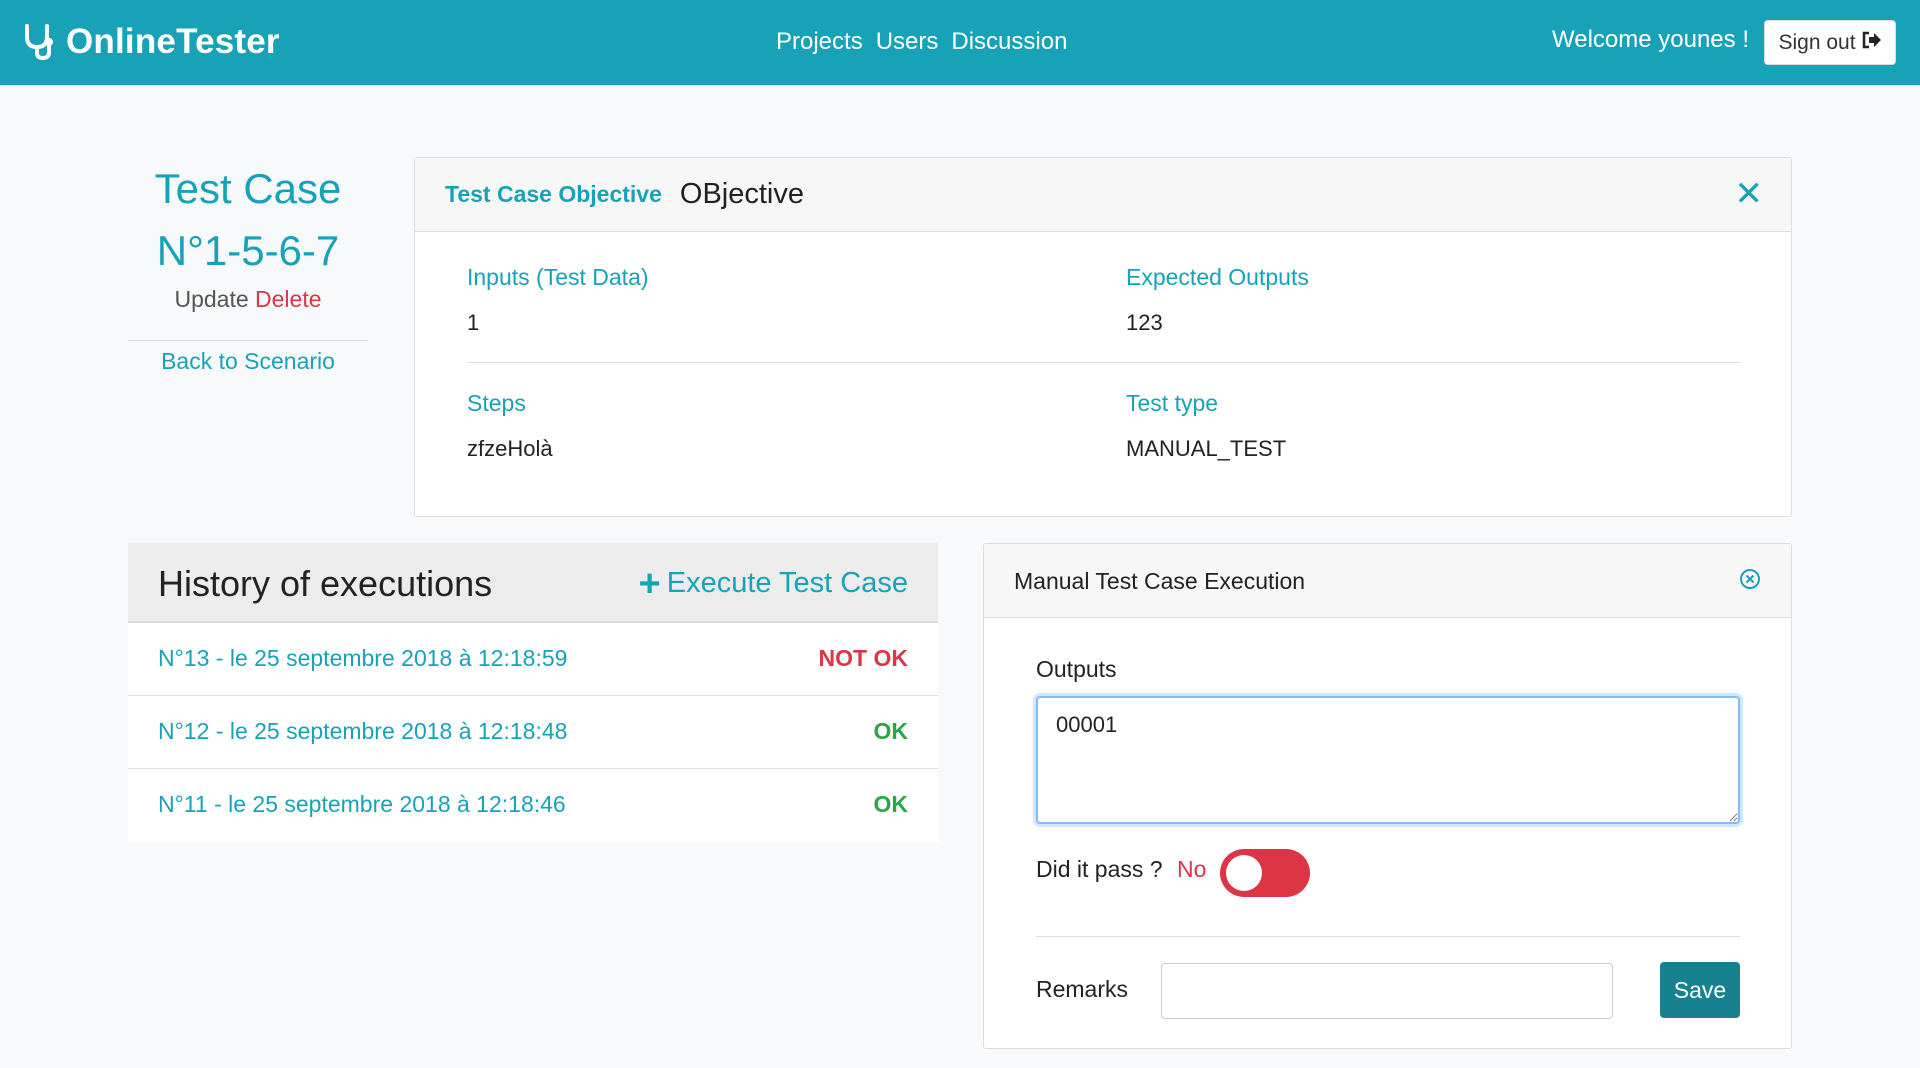 This screenshot has width=1920, height=1068. I want to click on sign-out-icon, so click(1872, 43).